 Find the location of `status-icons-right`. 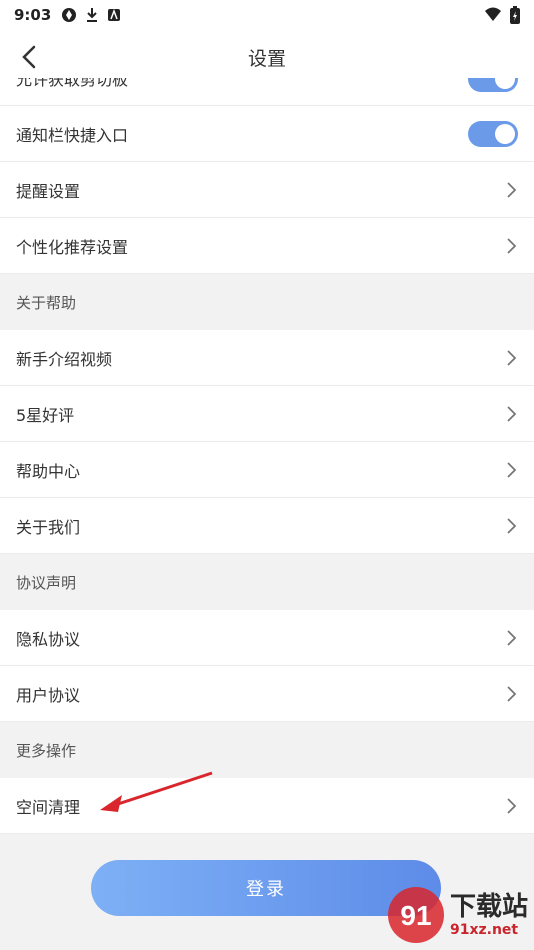

status-icons-right is located at coordinates (502, 15).